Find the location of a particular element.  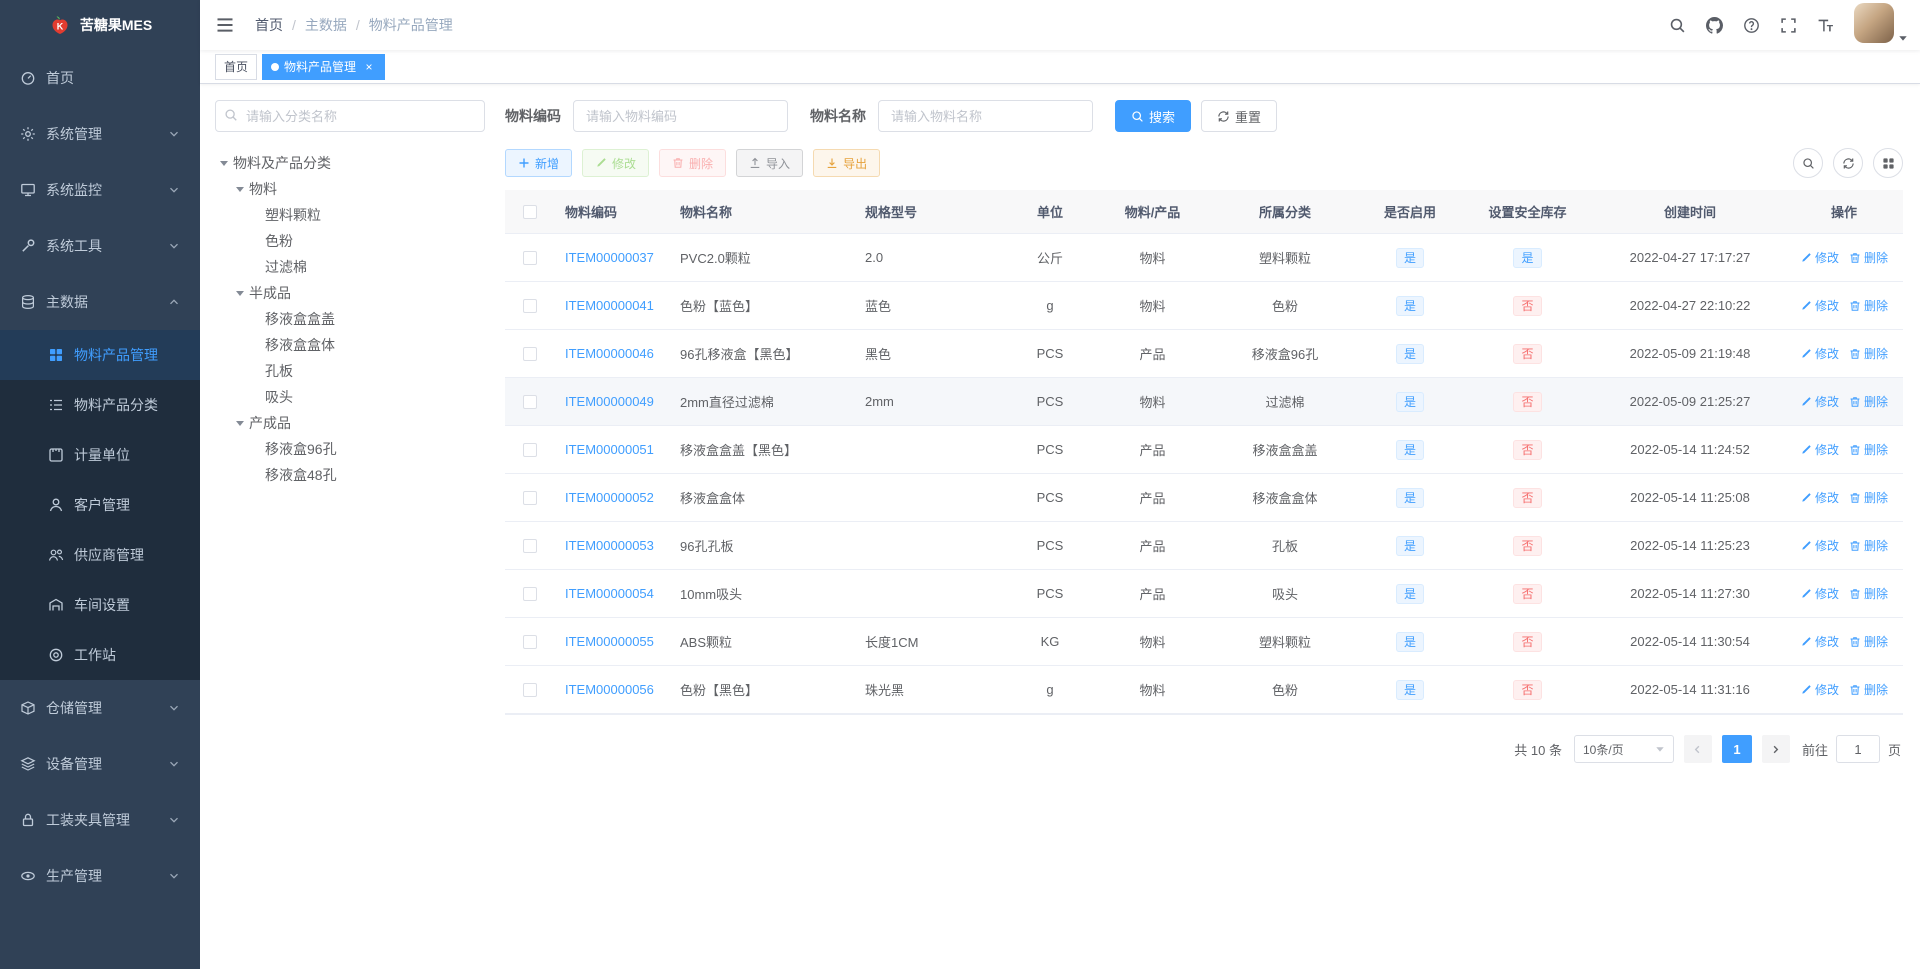

sidebar-item-warehouse-management: 仓储管理 is located at coordinates (100, 708).